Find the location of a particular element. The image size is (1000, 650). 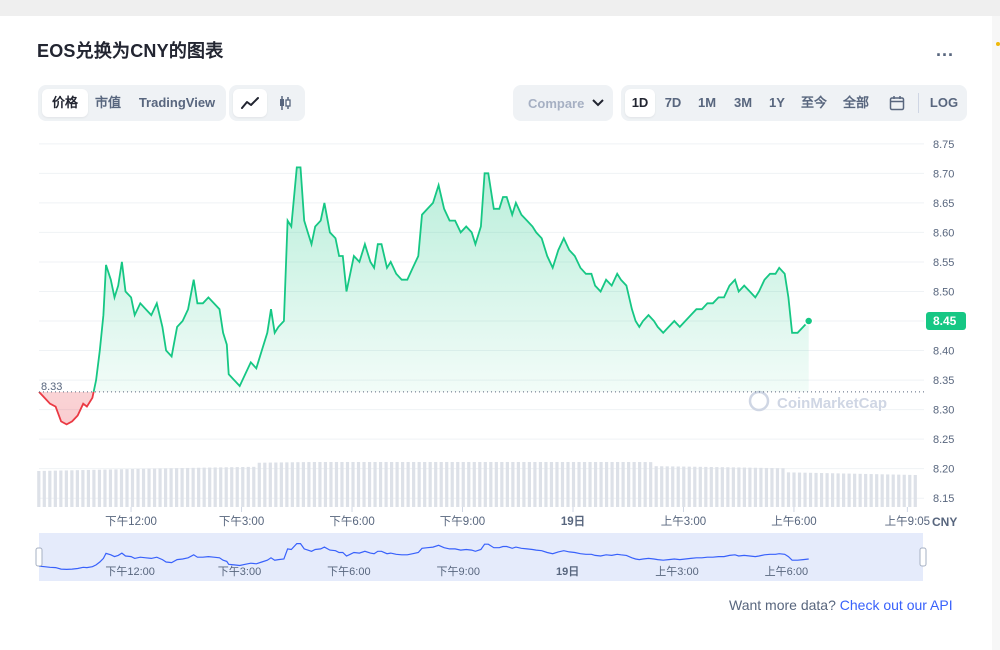

y-tick-label-0: 8.75 is located at coordinates (943, 145).